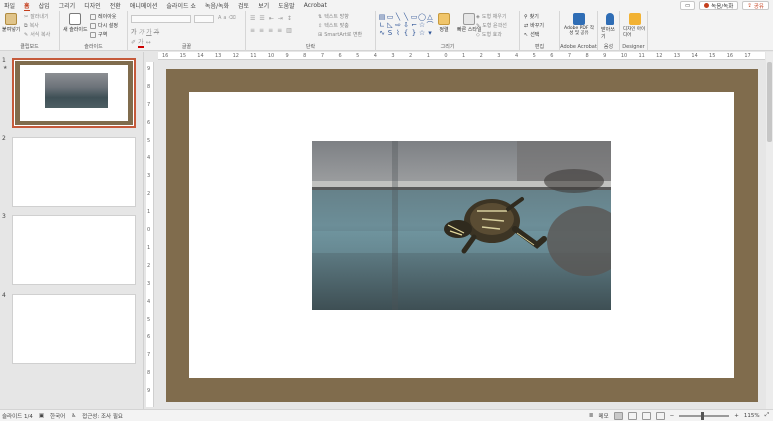 The image size is (773, 421). Describe the element at coordinates (41, 416) in the screenshot. I see `spellcheck-icon: ▣` at that location.